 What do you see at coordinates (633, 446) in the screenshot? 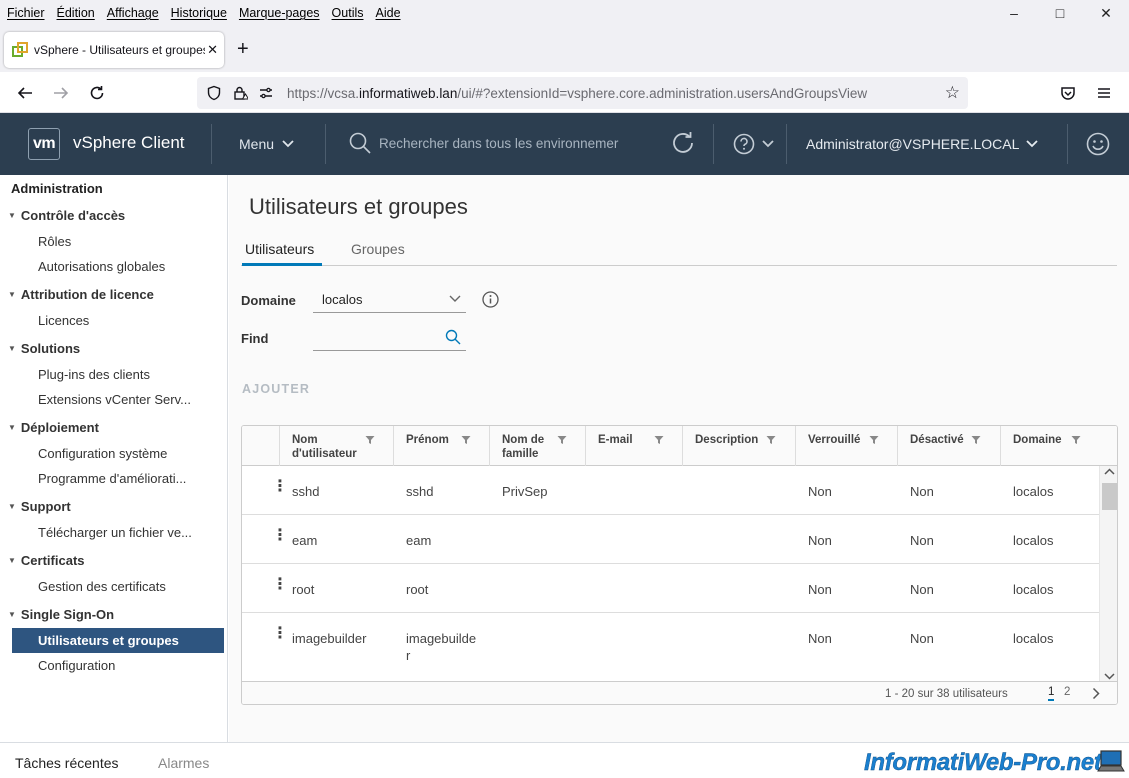
I see `column-header-email: E-mail` at bounding box center [633, 446].